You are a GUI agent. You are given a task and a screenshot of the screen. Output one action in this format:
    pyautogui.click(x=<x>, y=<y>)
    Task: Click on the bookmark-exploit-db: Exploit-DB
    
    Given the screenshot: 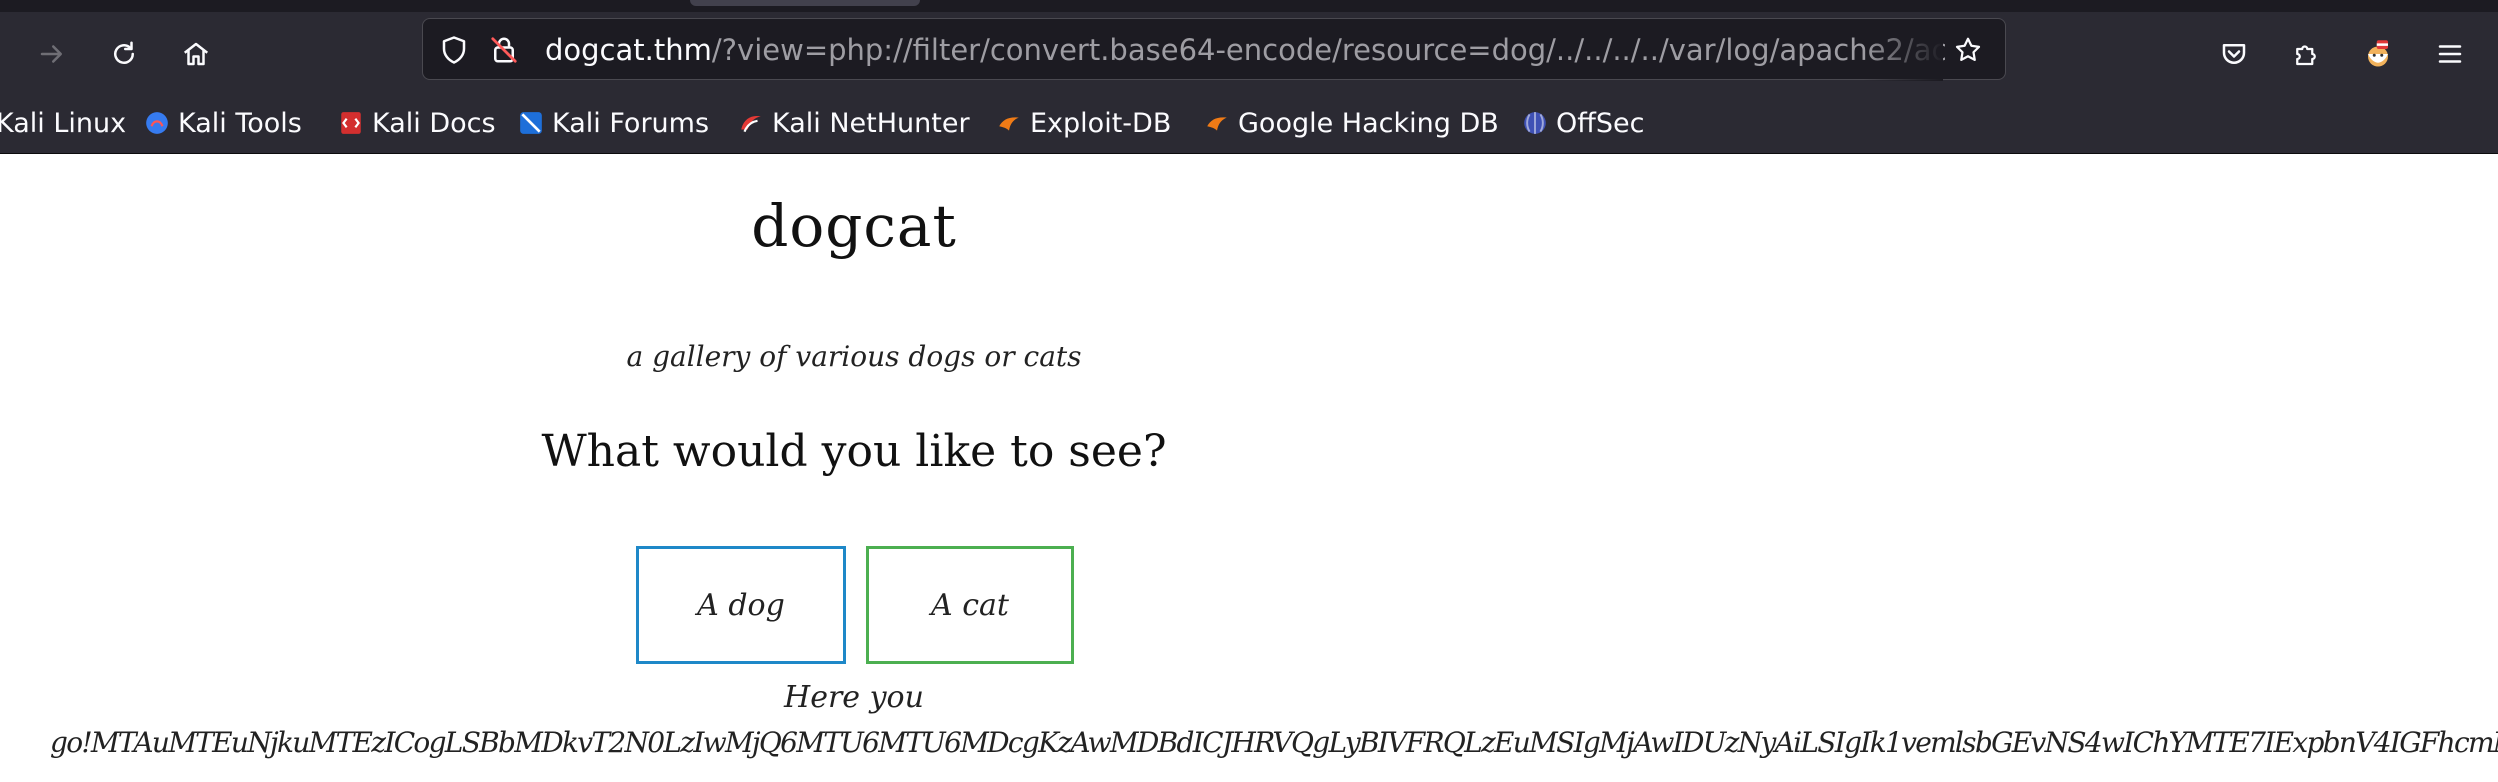 What is the action you would take?
    pyautogui.click(x=1083, y=123)
    